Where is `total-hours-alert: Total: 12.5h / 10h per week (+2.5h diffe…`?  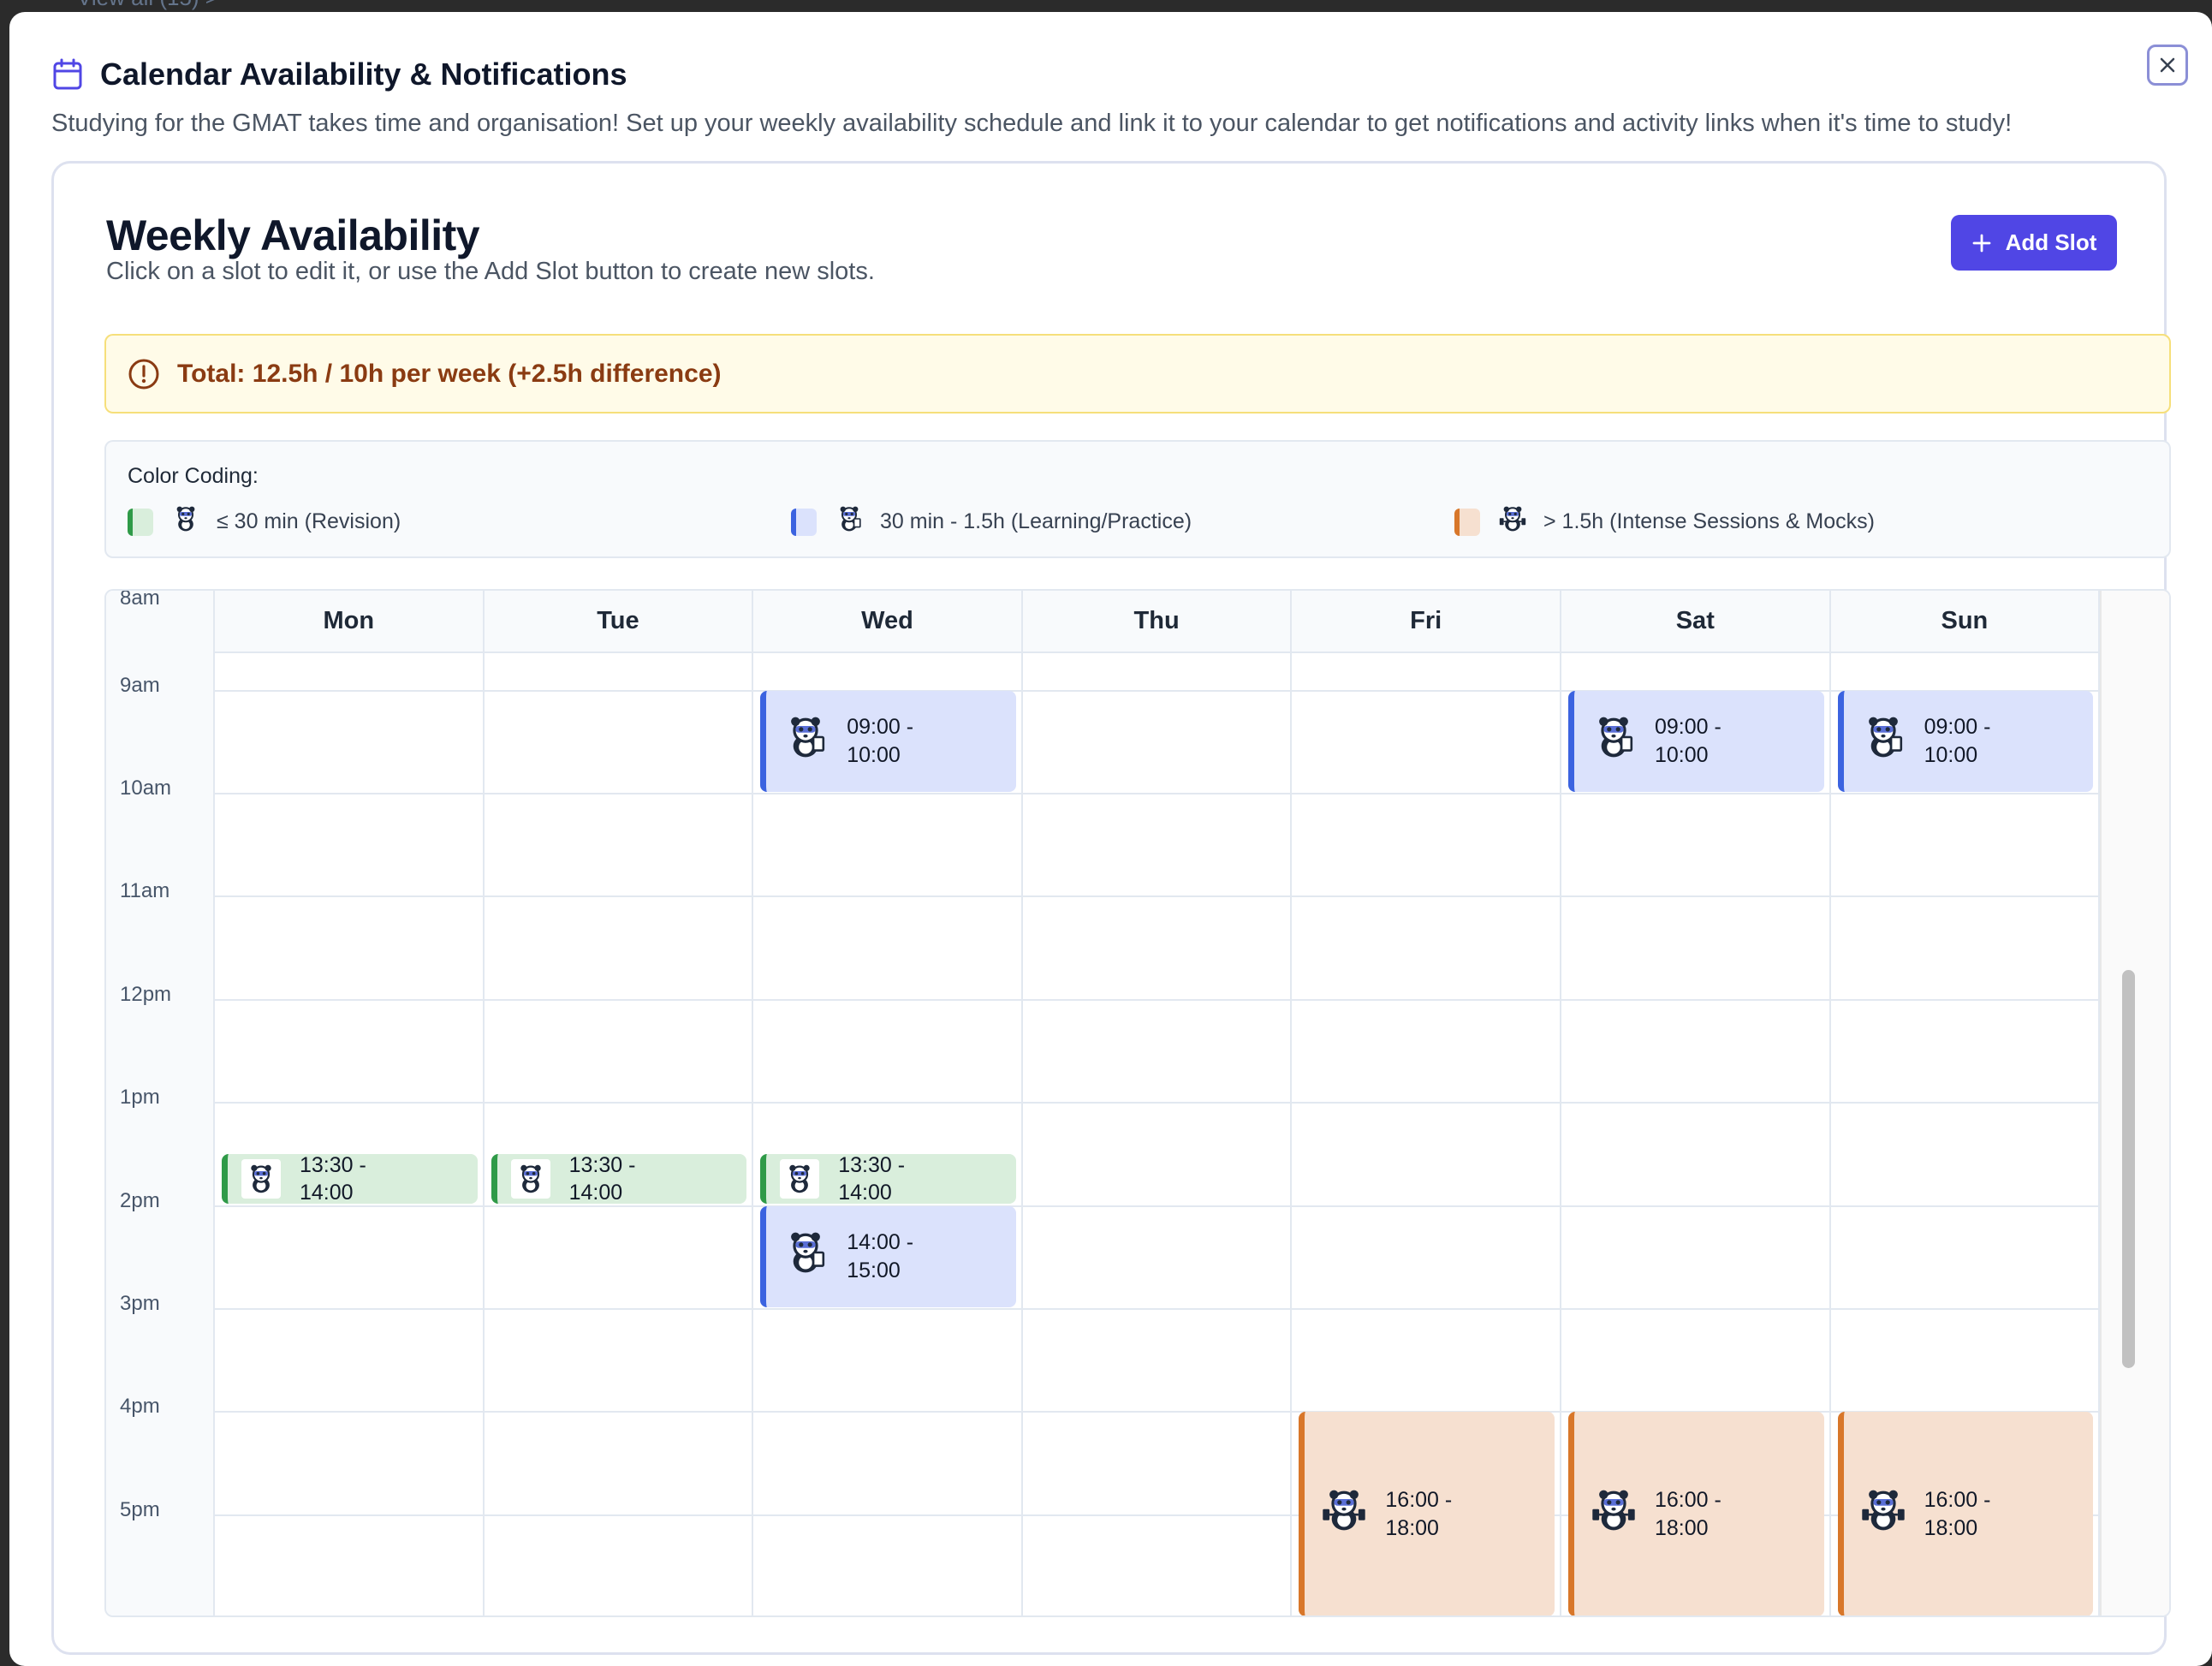
total-hours-alert: Total: 12.5h / 10h per week (+2.5h diffe… is located at coordinates (1138, 374).